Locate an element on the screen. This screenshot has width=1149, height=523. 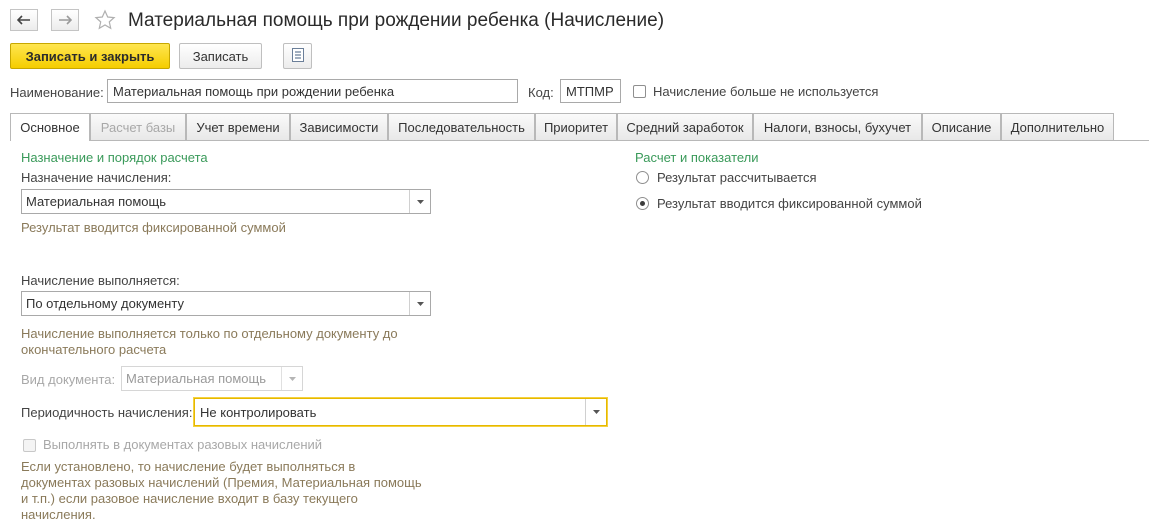
name-label: Наименование: is located at coordinates (57, 92).